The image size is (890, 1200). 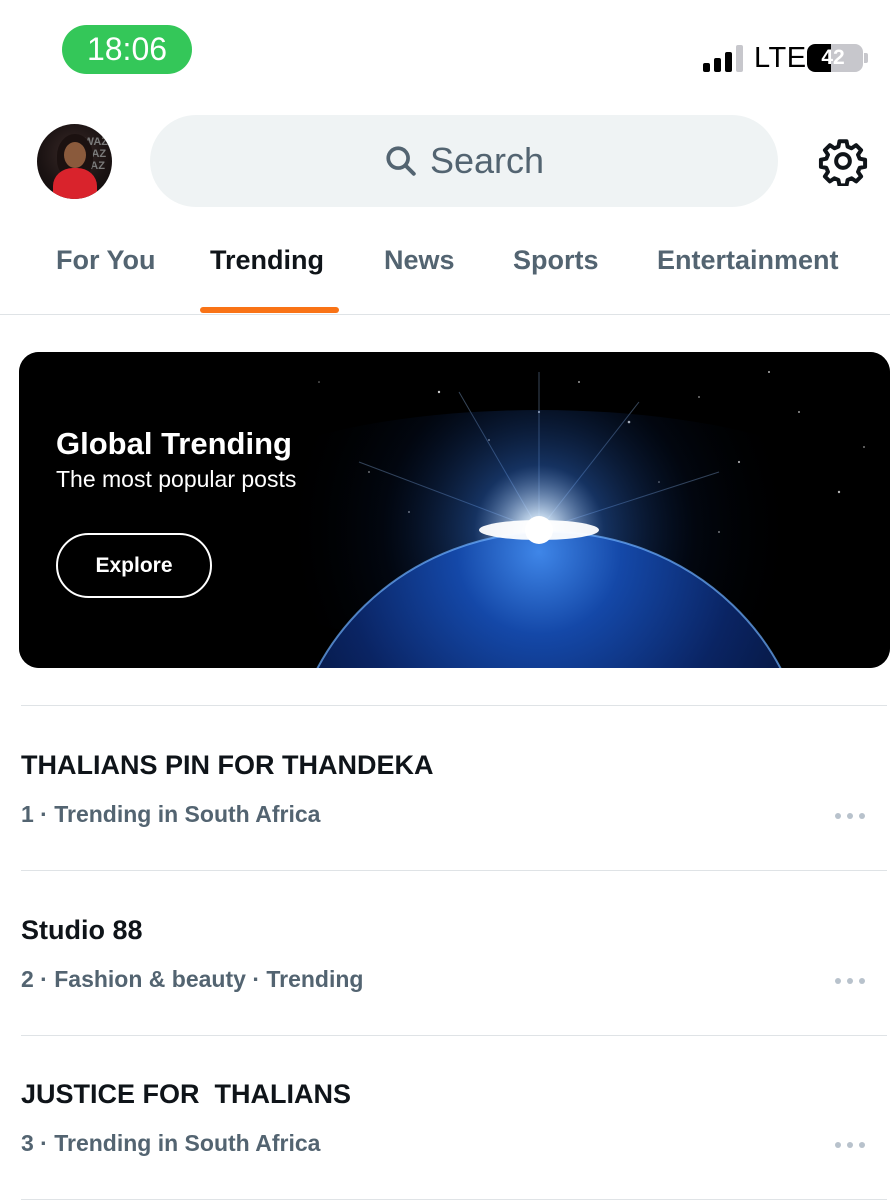 I want to click on tab-entertainment: Entertainment, so click(x=748, y=260).